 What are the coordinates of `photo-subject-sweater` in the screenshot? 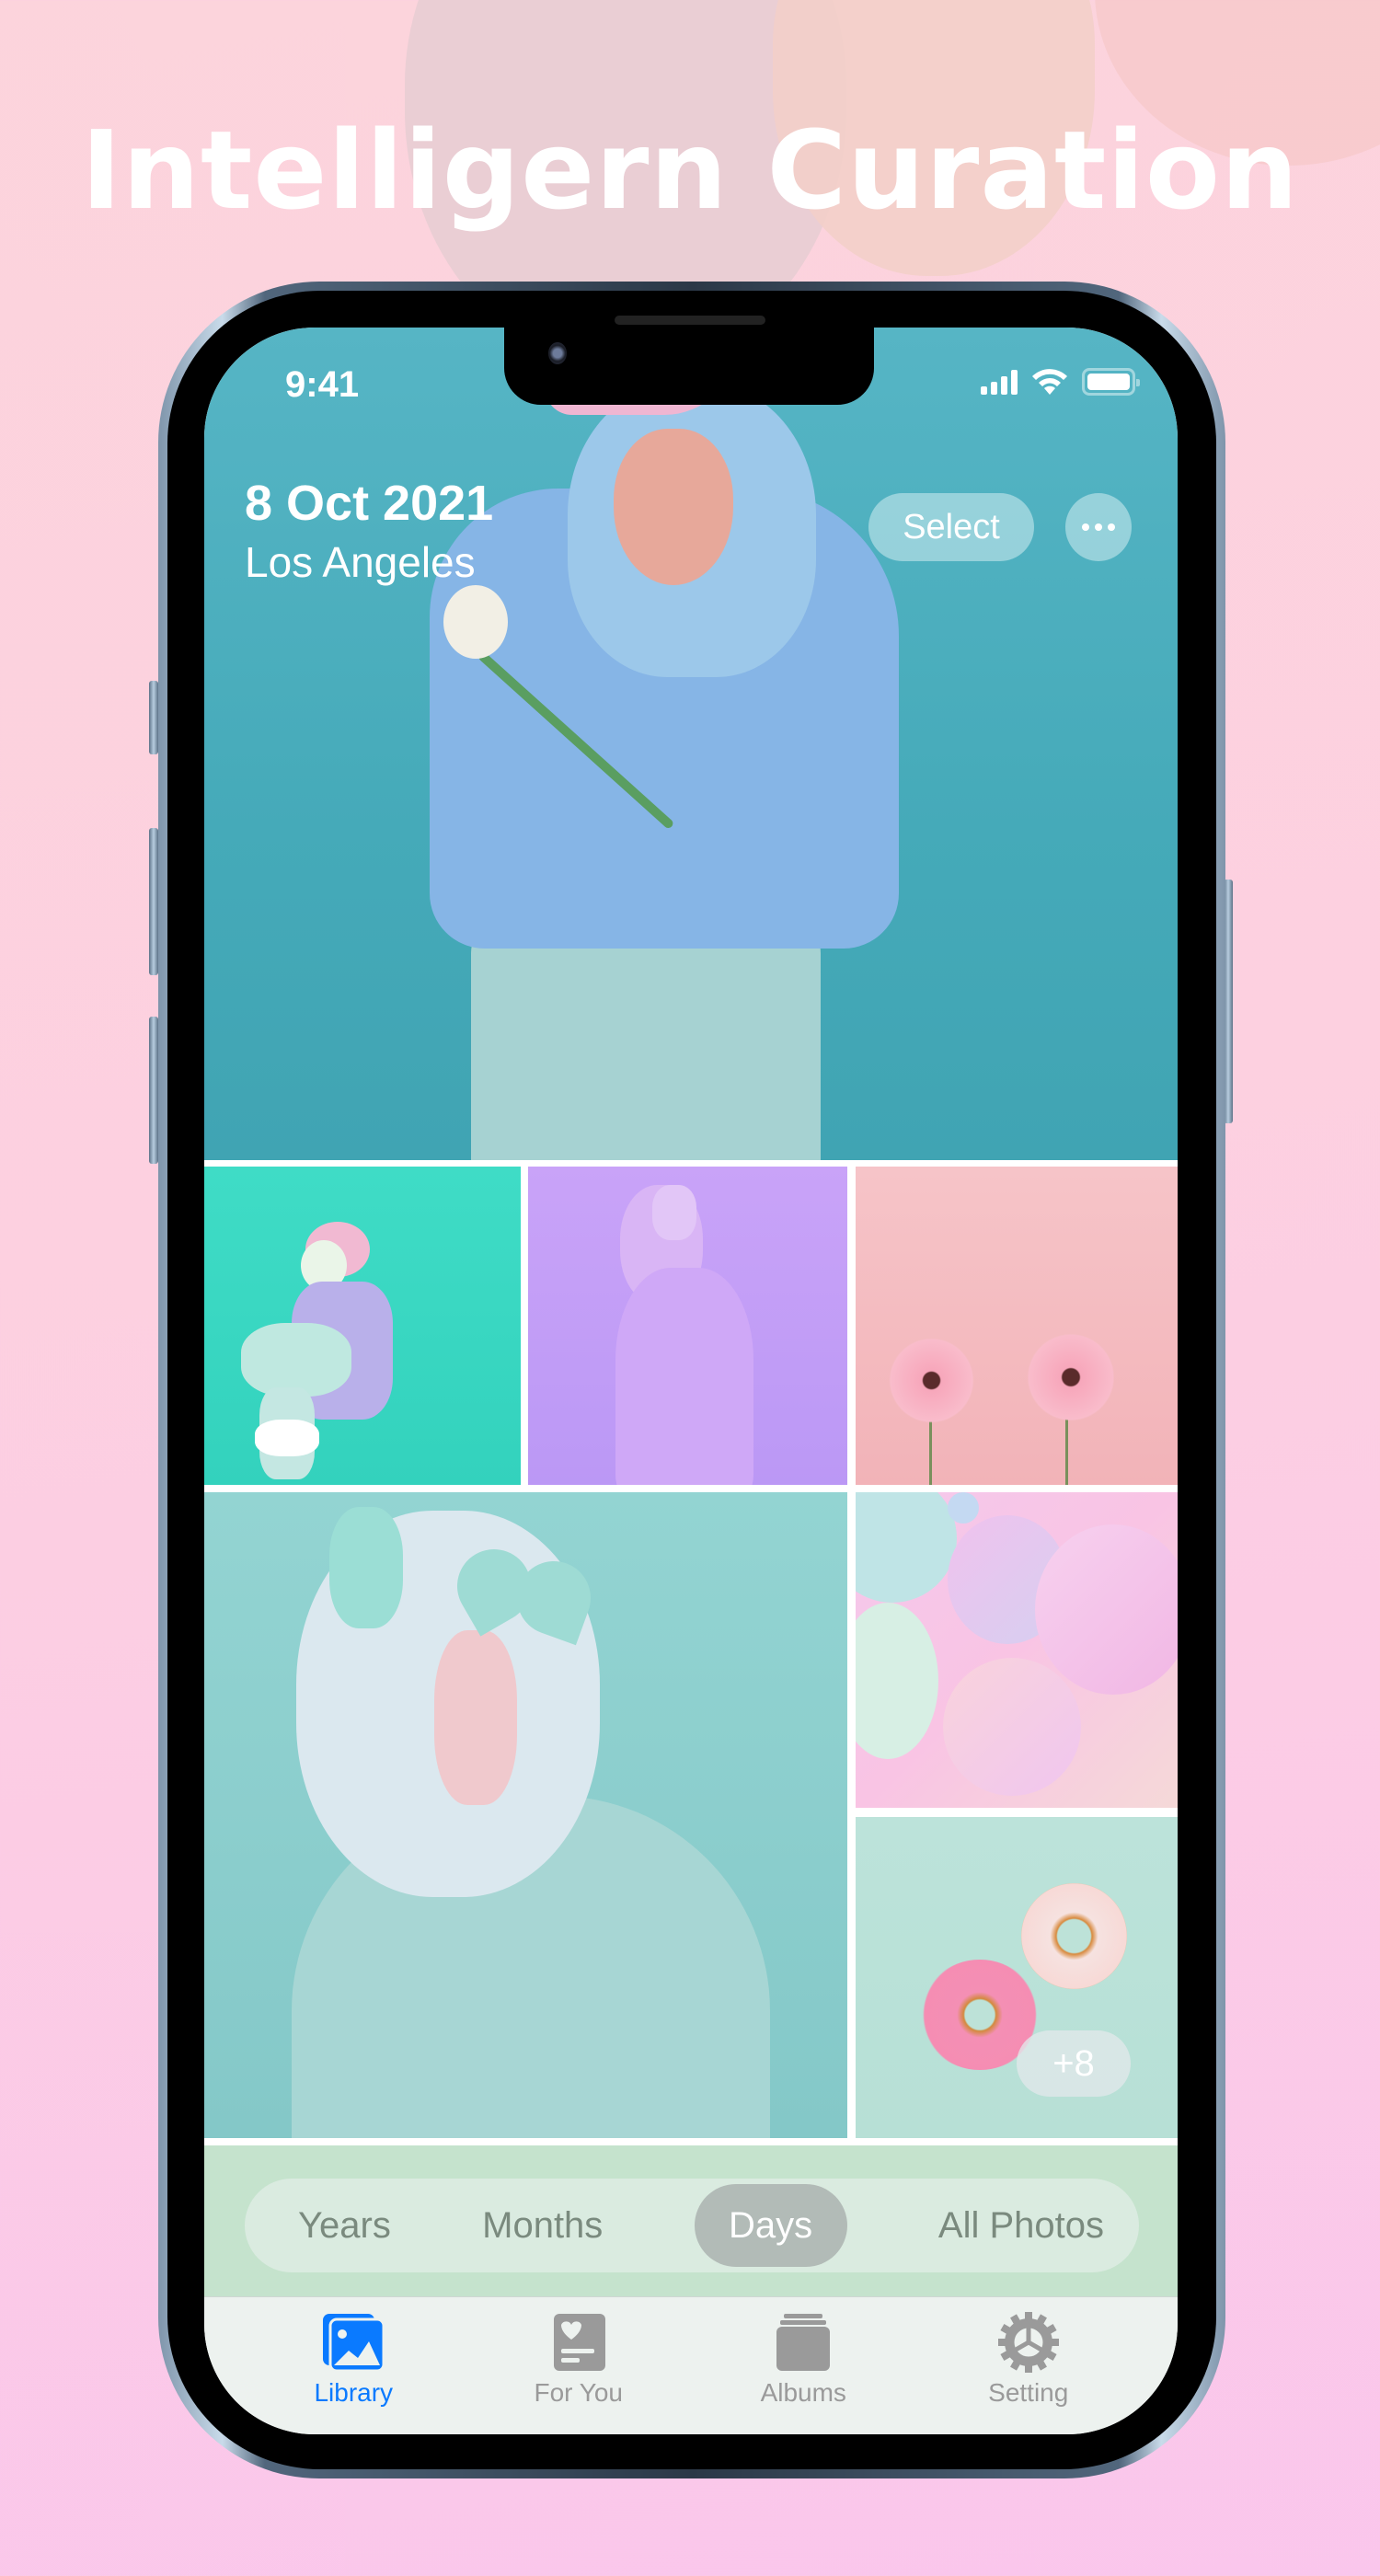 It's located at (684, 1376).